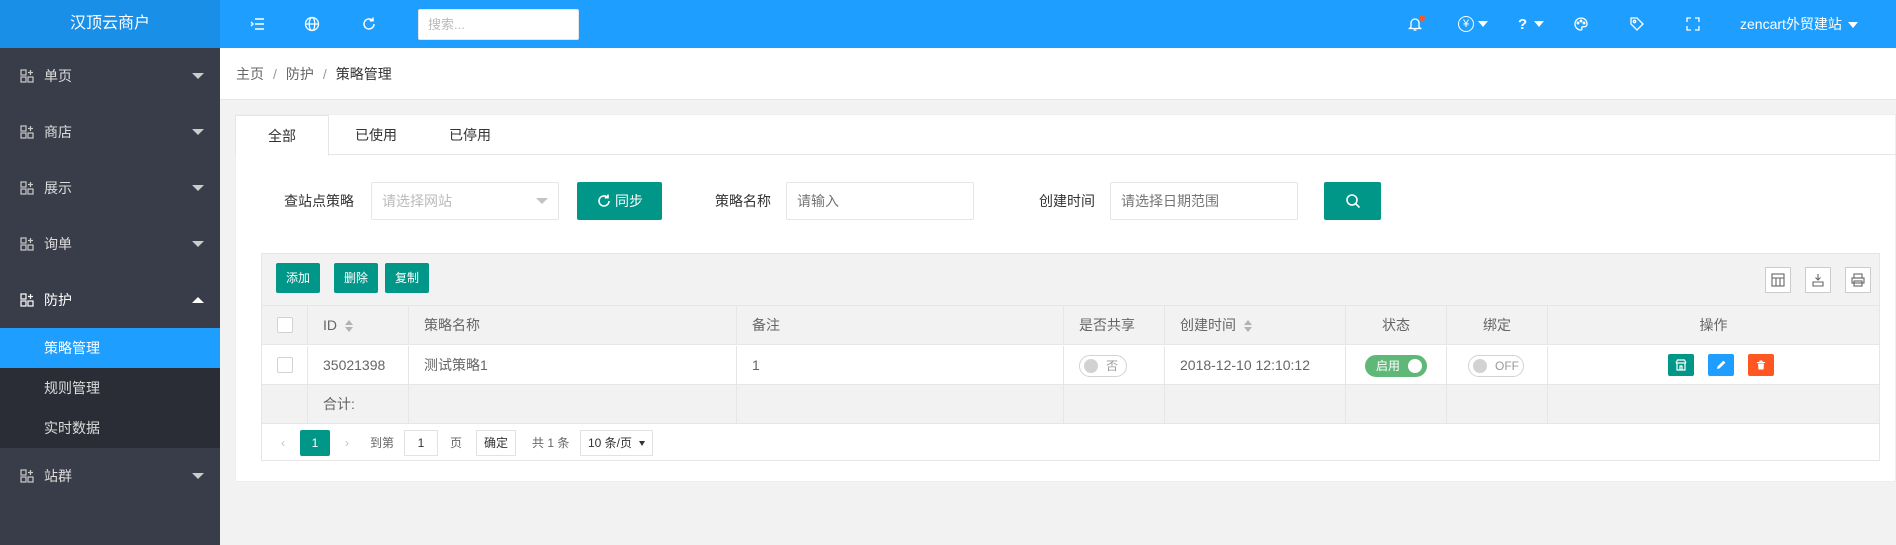 The width and height of the screenshot is (1896, 545). What do you see at coordinates (376, 135) in the screenshot?
I see `tab-in-use: 已使用` at bounding box center [376, 135].